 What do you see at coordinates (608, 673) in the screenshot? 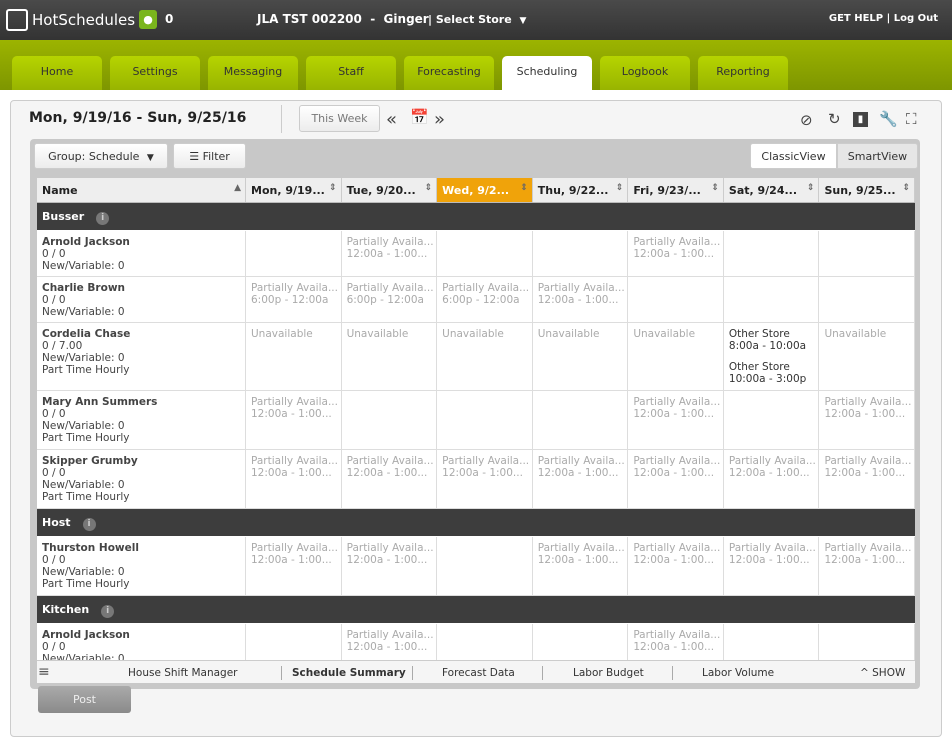
I see `footer-labor-budget: Labor Budget` at bounding box center [608, 673].